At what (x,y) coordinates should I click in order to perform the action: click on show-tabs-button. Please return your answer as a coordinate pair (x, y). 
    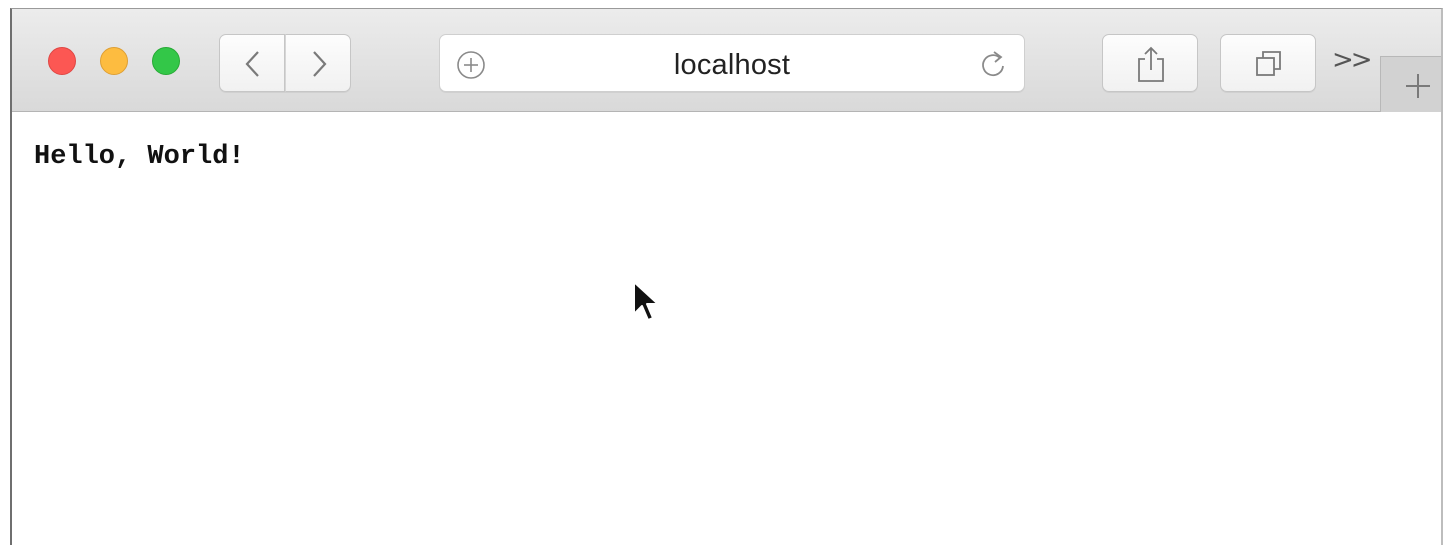
    Looking at the image, I should click on (1268, 63).